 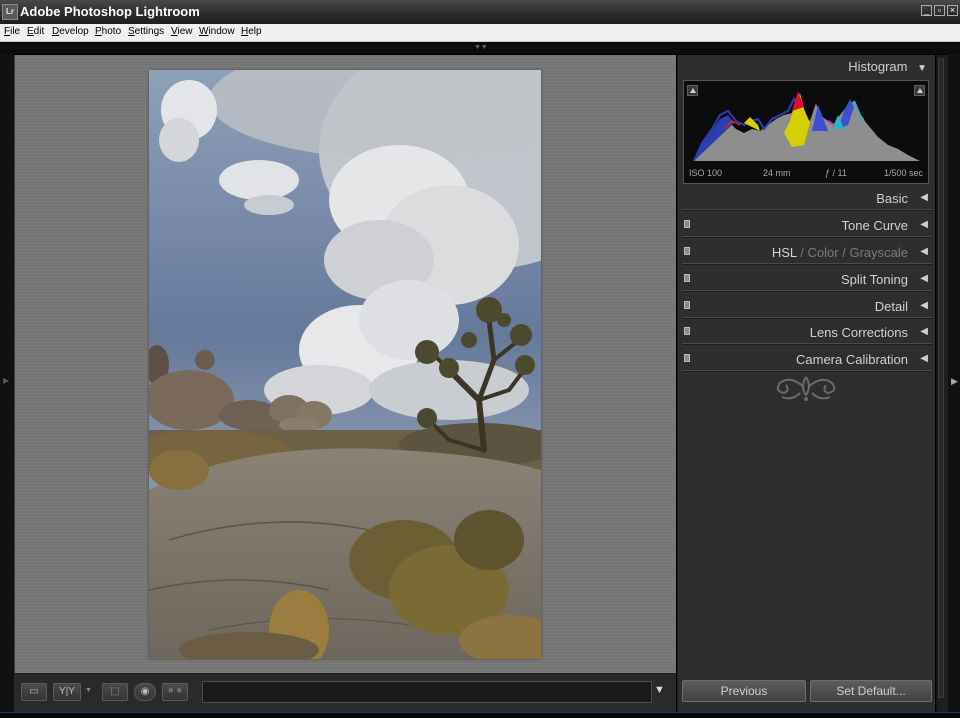 I want to click on compare-dropdown-icon: ▼, so click(x=88, y=690).